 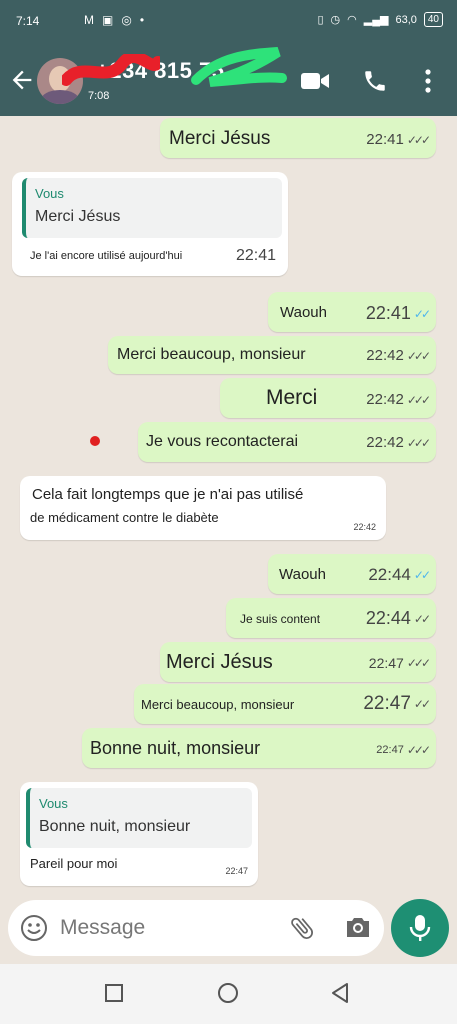 I want to click on instagram-icon: ◎, so click(x=126, y=20).